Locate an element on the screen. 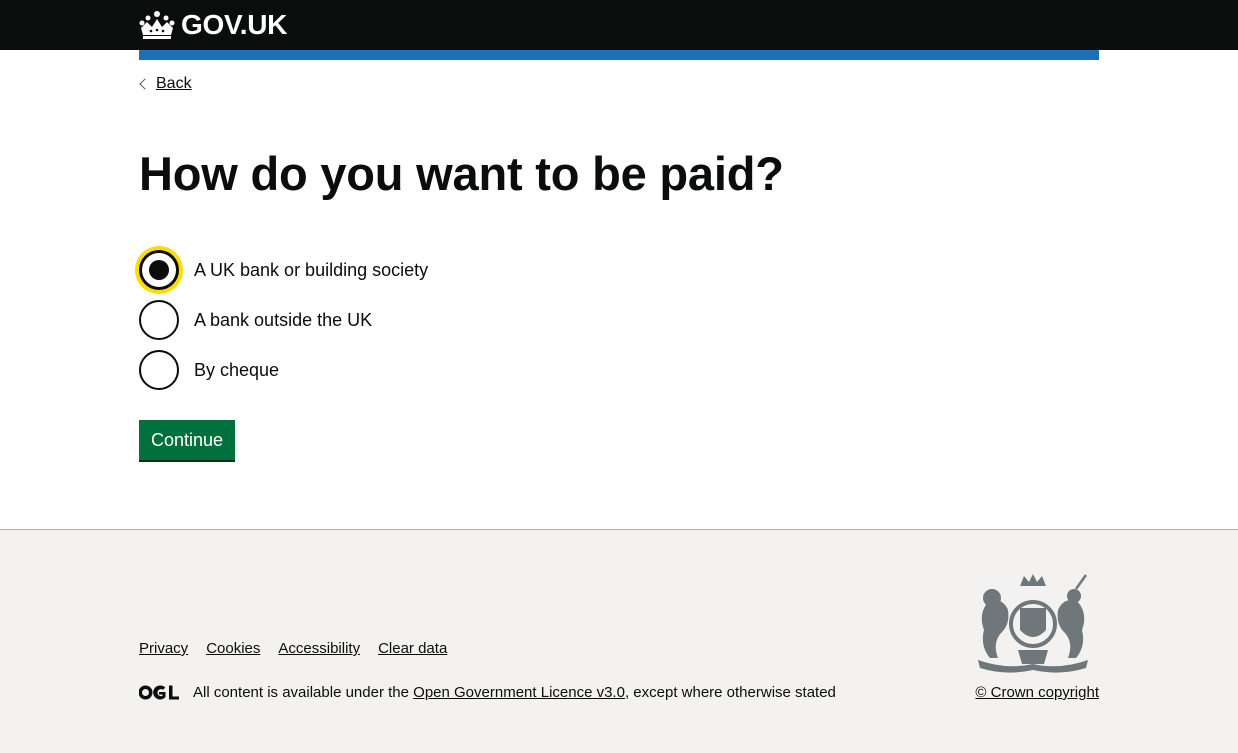  logo-text: GOV.UK is located at coordinates (234, 24).